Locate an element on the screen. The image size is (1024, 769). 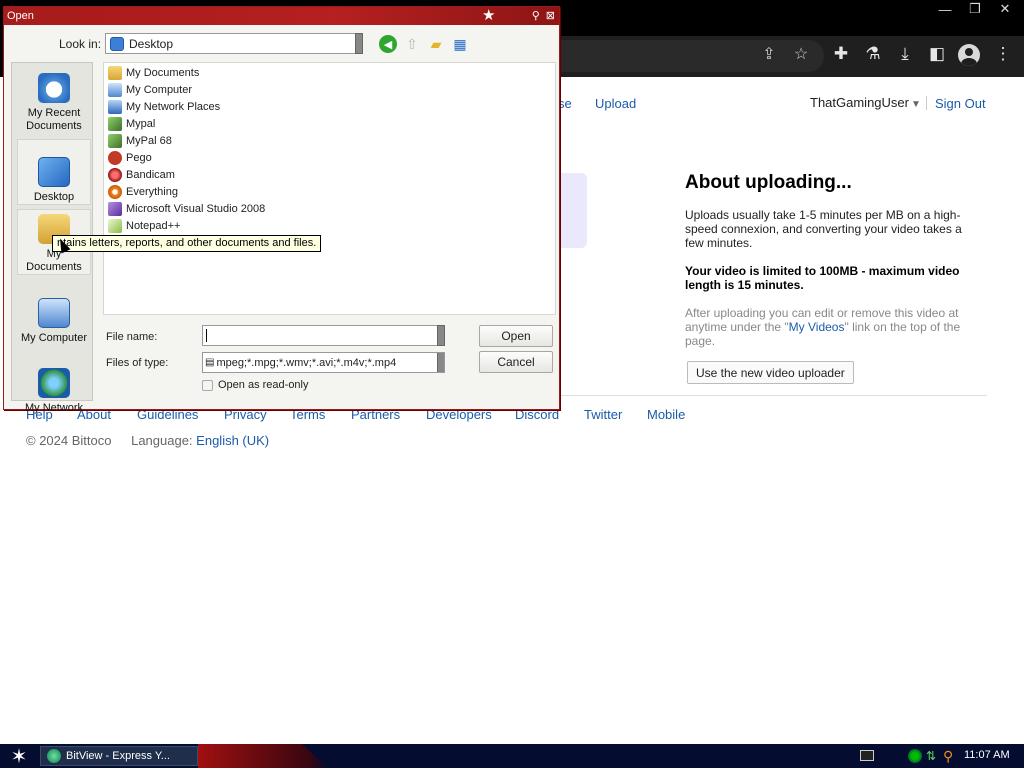
files-of-type-dropdown: ▤ mpeg;*.mpg;*.wmv;*.avi;*.m4v;*.mp4 is located at coordinates (323, 362).